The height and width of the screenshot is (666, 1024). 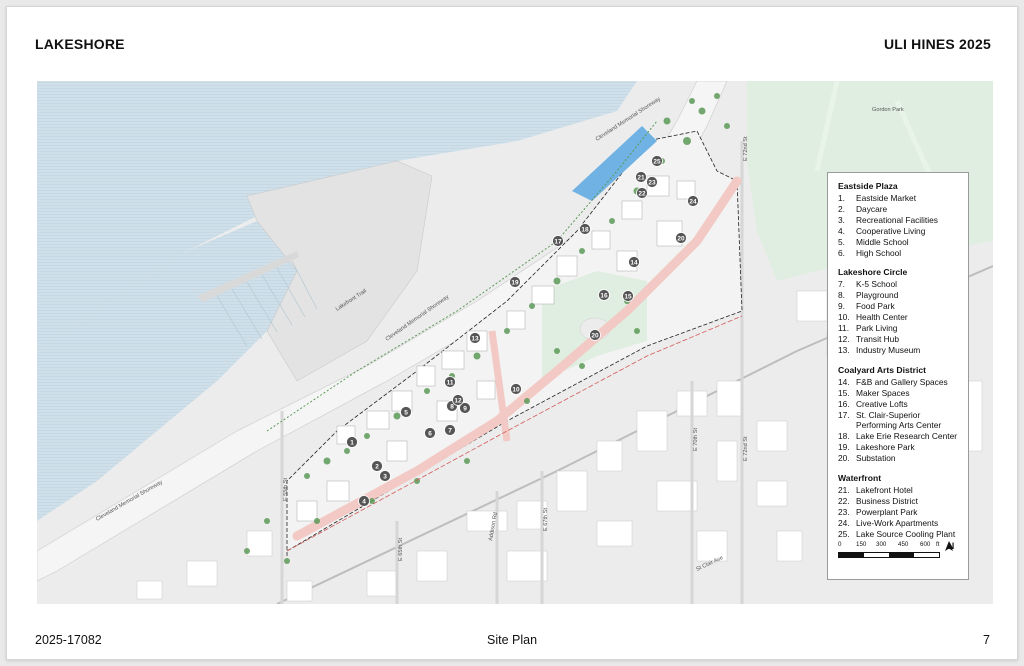 I want to click on site-marker: 16, so click(x=604, y=295).